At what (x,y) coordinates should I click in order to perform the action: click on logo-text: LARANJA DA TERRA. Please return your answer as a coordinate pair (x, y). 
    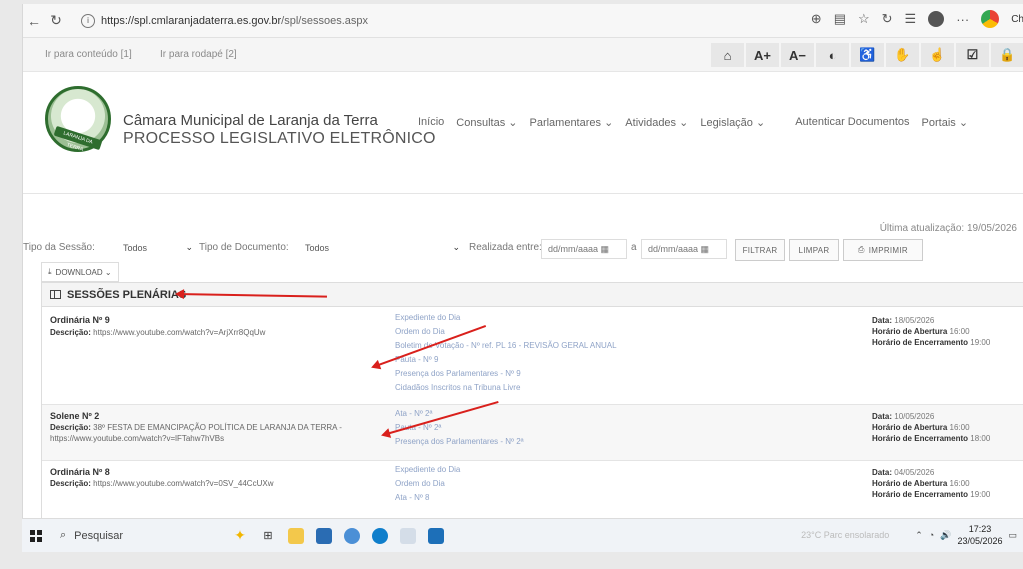
    Looking at the image, I should click on (78, 141).